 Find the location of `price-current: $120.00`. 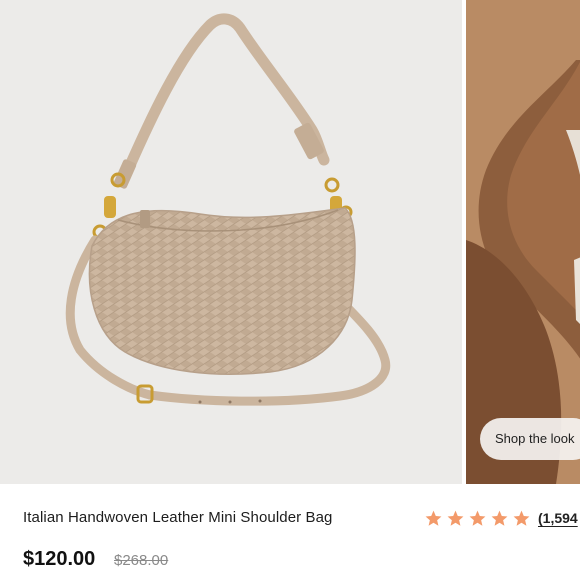

price-current: $120.00 is located at coordinates (59, 559).